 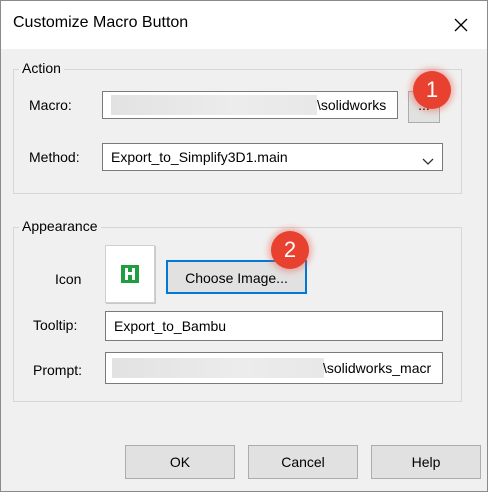 I want to click on macro-app-icon, so click(x=130, y=274).